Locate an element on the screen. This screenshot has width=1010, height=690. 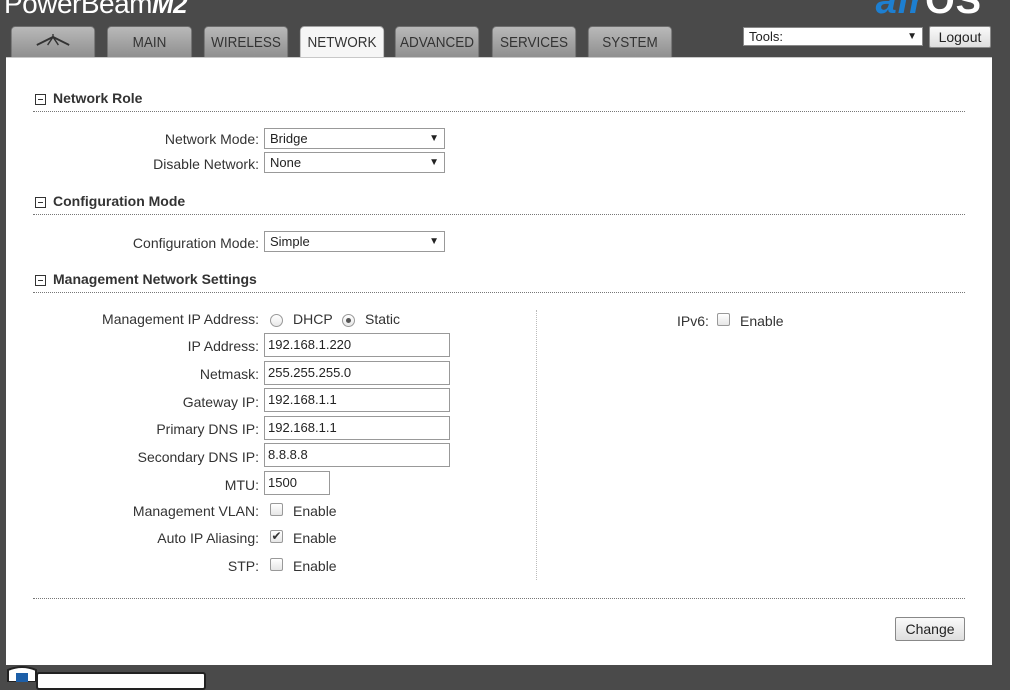
ubiquiti-logo-icon is located at coordinates (53, 40).